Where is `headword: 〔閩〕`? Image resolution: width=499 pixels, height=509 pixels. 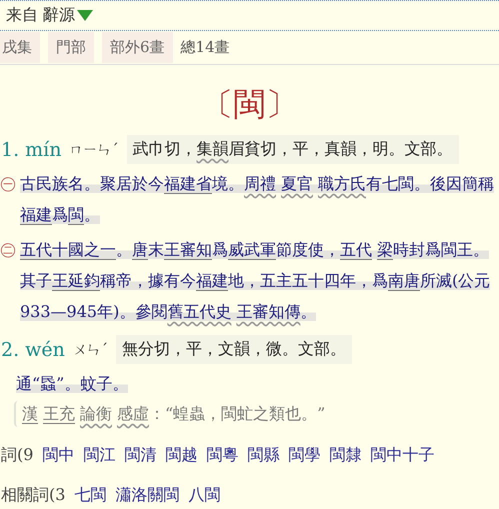
headword: 〔閩〕 is located at coordinates (250, 104).